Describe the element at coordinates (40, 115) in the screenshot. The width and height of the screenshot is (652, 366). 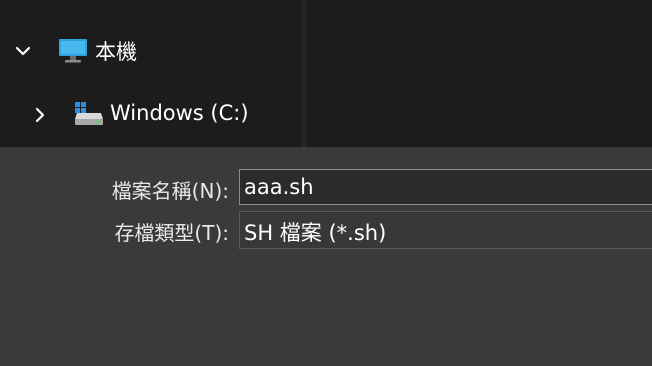
I see `chevron-right-icon` at that location.